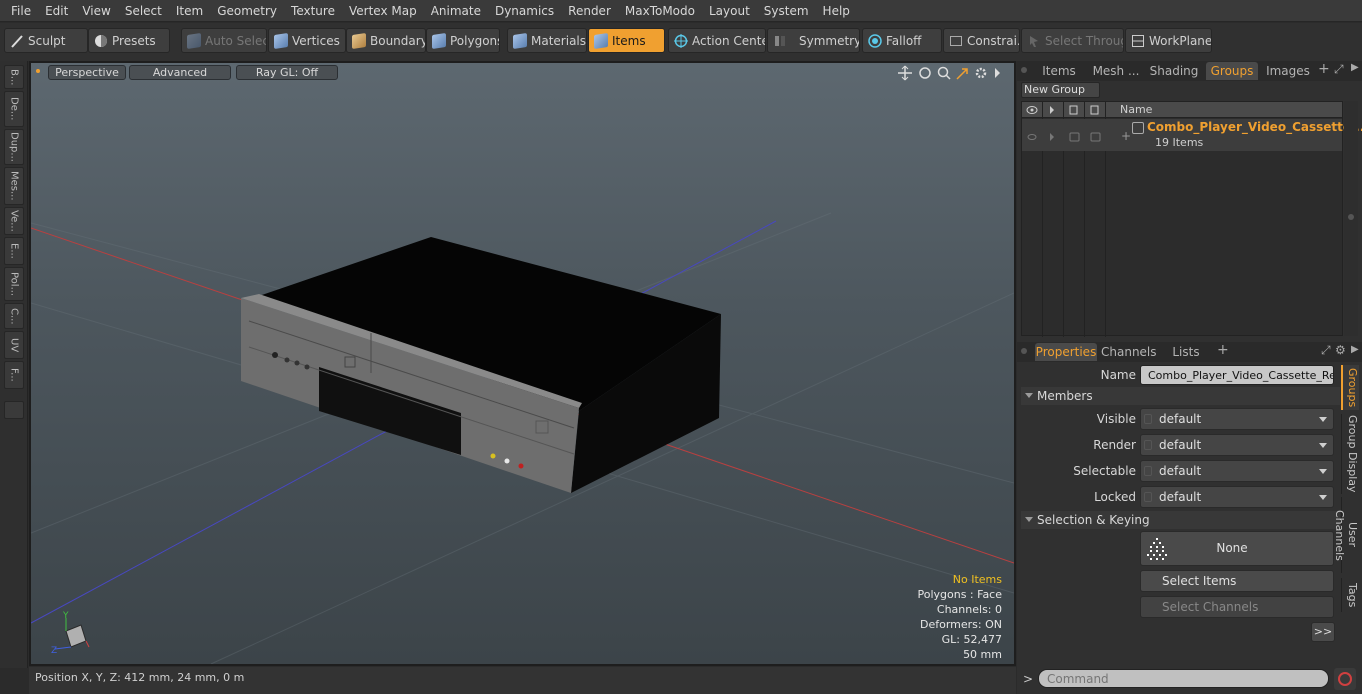 Image resolution: width=1362 pixels, height=694 pixels. Describe the element at coordinates (1129, 352) in the screenshot. I see `tab-channels: Channels` at that location.